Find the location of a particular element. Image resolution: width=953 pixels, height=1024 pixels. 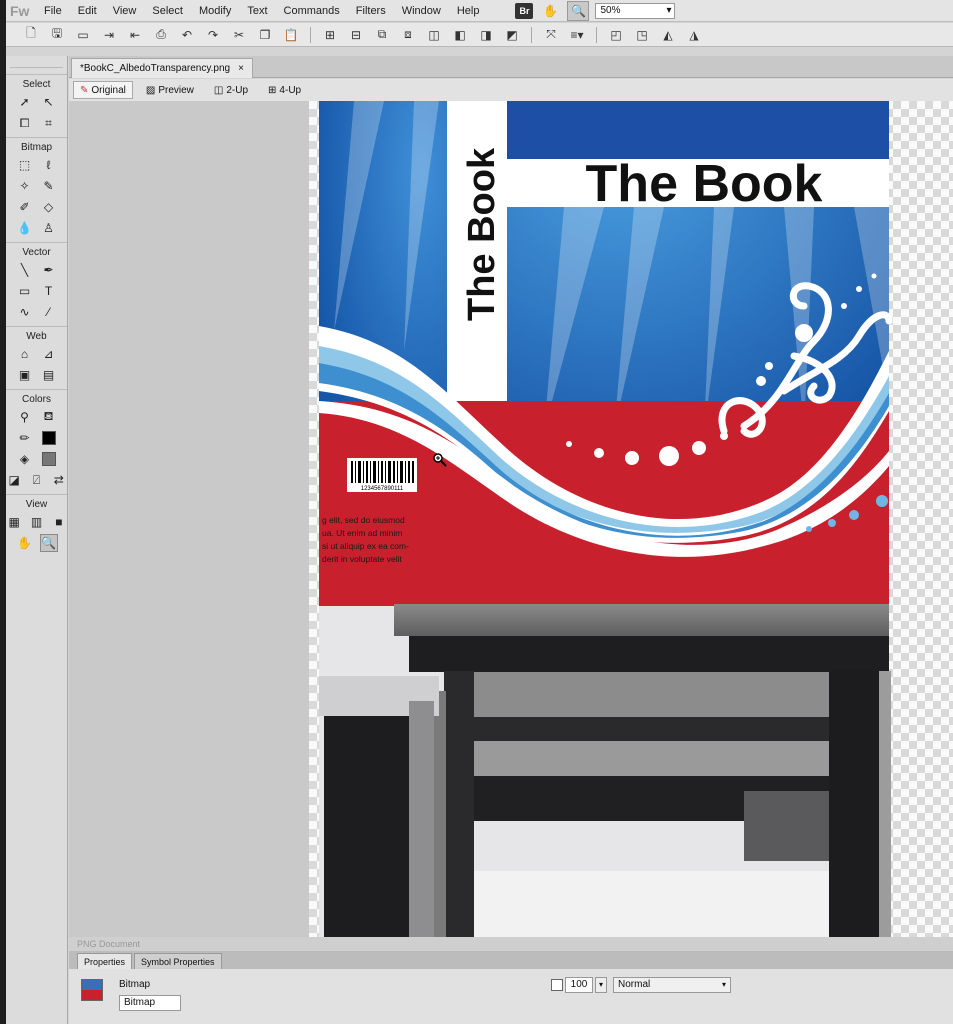

hotspot-tool-icon: ⌂ is located at coordinates (25, 354).